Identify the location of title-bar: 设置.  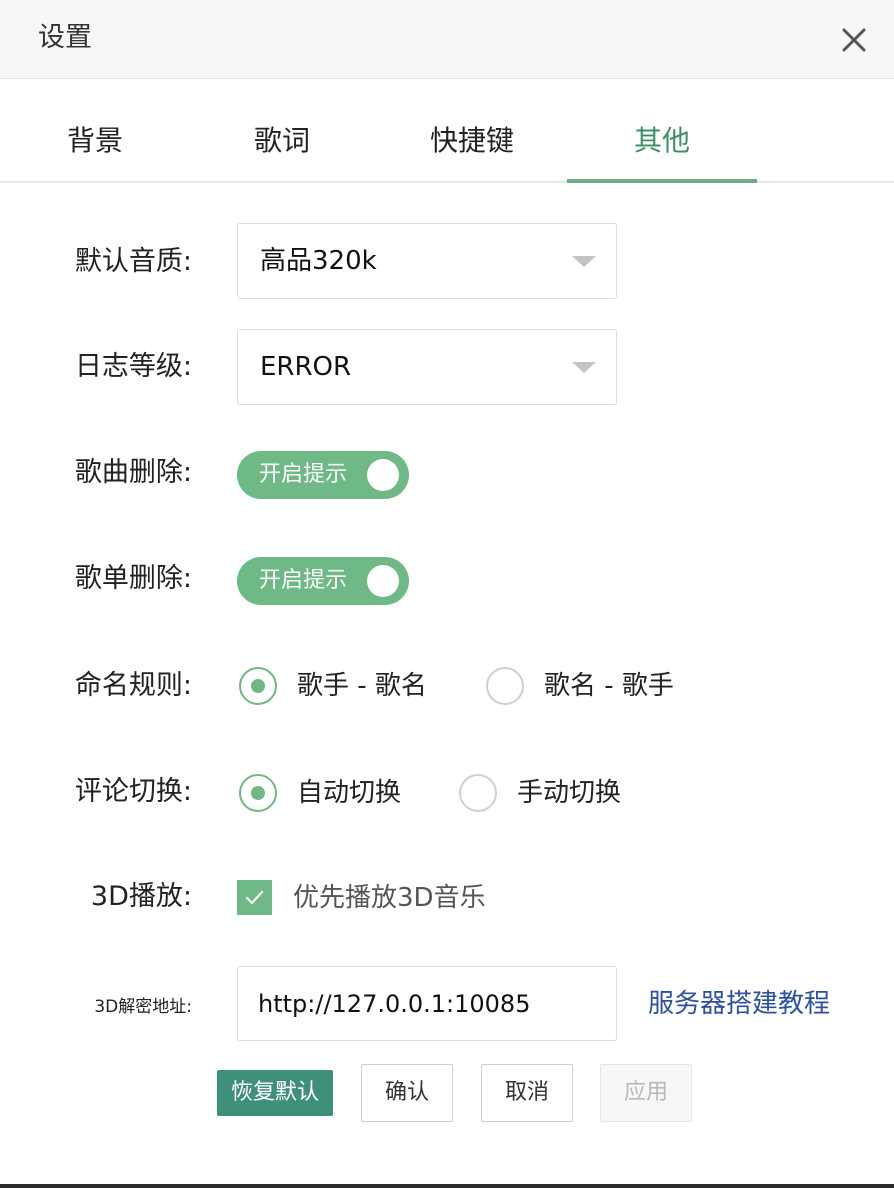
(447, 39).